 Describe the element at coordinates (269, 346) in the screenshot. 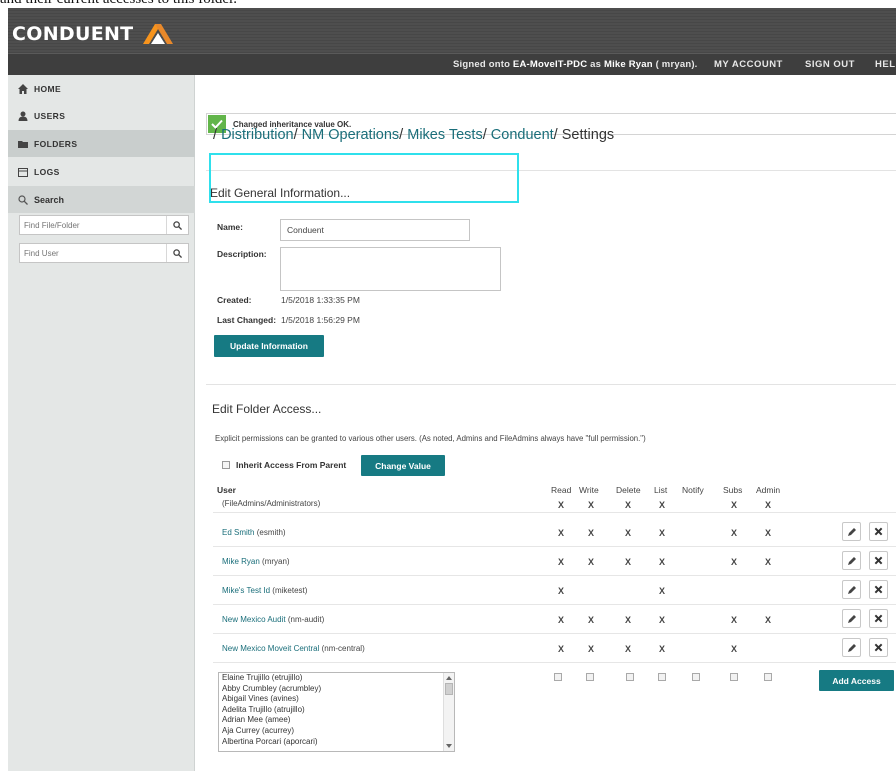

I see `update-information-button: Update Information` at that location.